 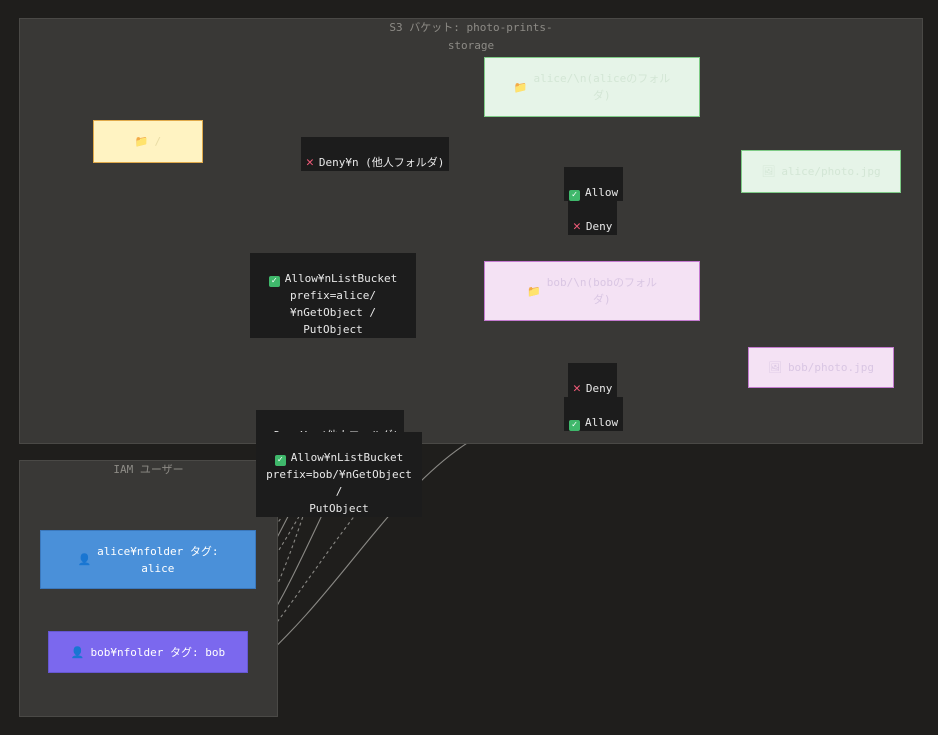 I want to click on bob-folder-label: bob/\n(bobのフォル ダ), so click(x=601, y=291).